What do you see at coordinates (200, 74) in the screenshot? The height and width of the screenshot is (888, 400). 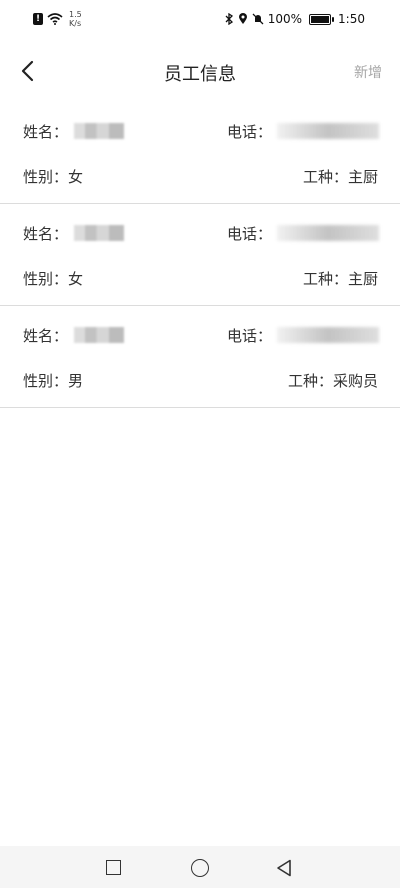 I see `page-title: 员工信息` at bounding box center [200, 74].